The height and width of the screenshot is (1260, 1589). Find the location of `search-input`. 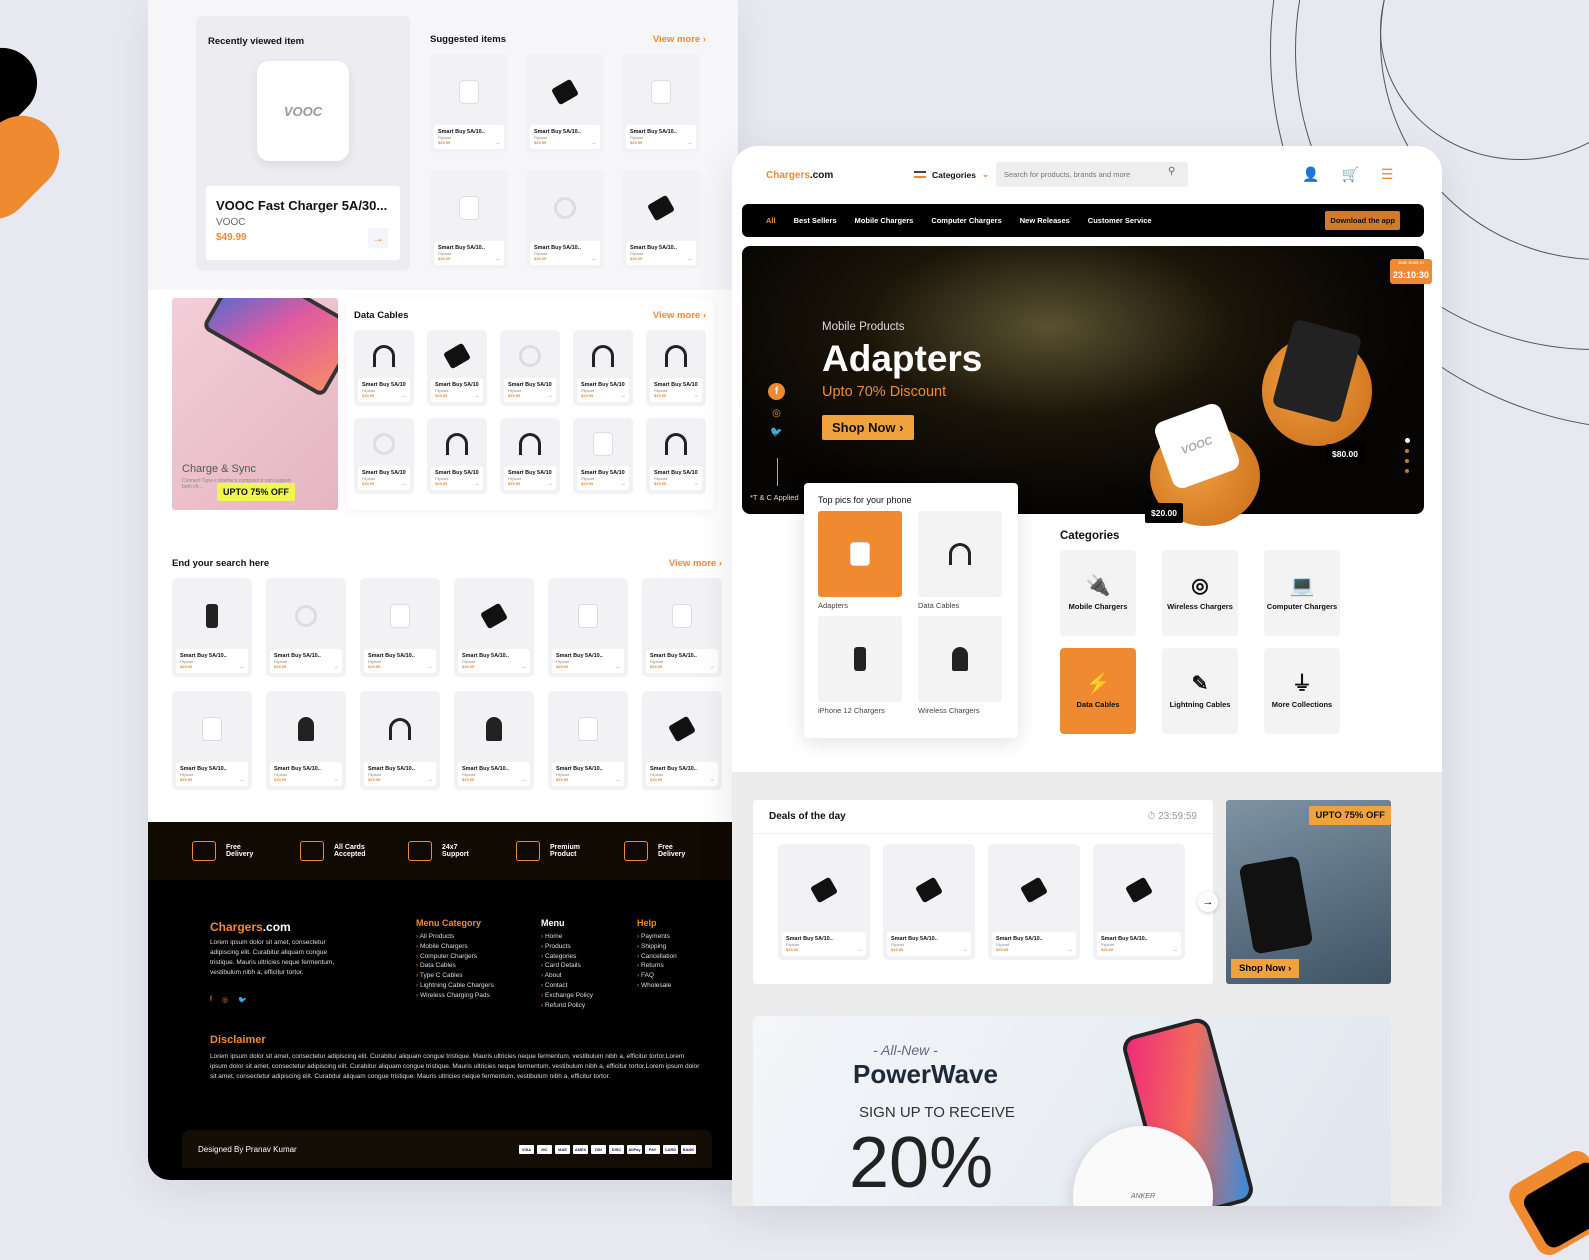

search-input is located at coordinates (1092, 174).